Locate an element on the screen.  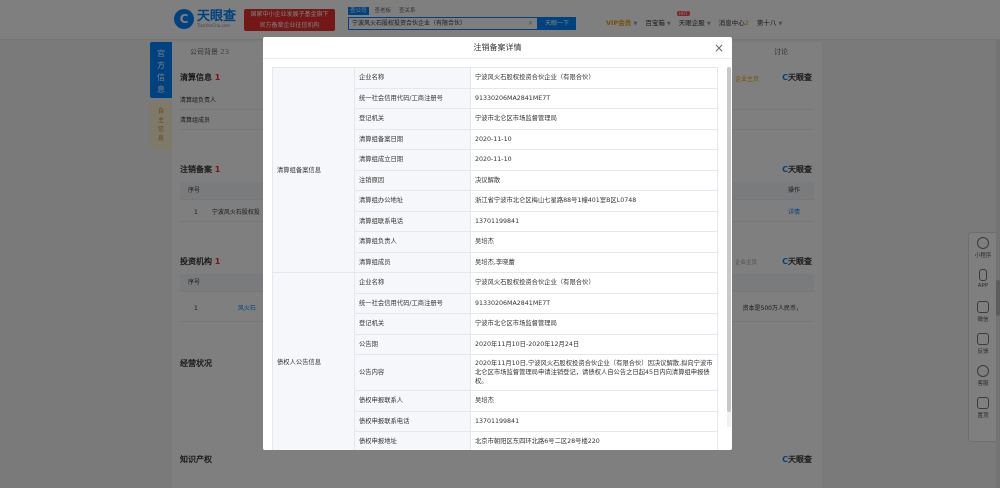
modal-scroll-thumb is located at coordinates (729, 239).